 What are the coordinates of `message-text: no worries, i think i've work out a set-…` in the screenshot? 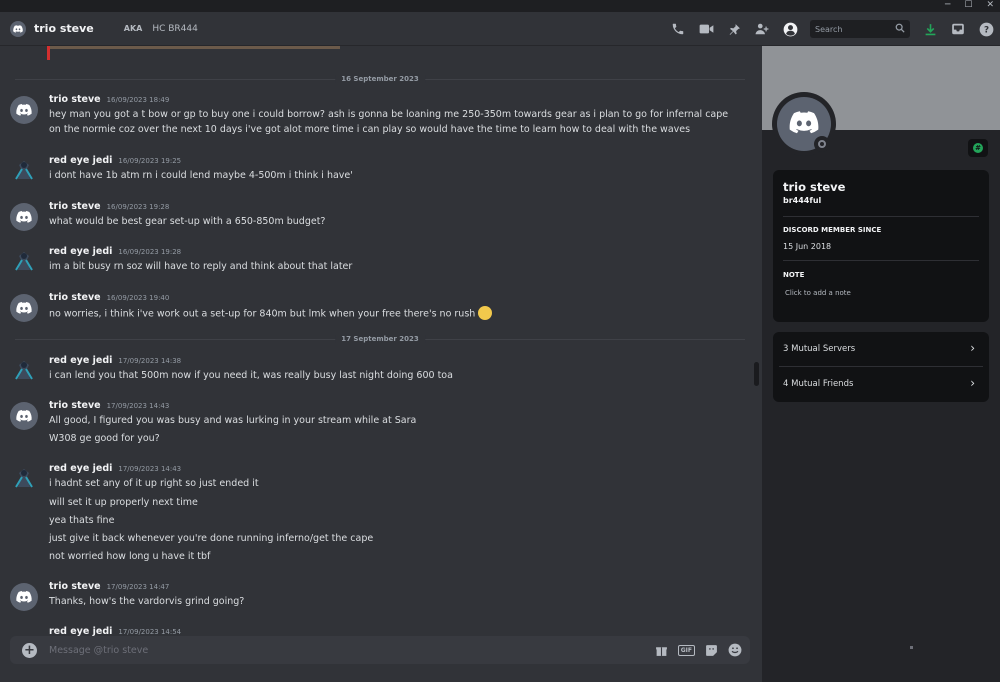 It's located at (271, 313).